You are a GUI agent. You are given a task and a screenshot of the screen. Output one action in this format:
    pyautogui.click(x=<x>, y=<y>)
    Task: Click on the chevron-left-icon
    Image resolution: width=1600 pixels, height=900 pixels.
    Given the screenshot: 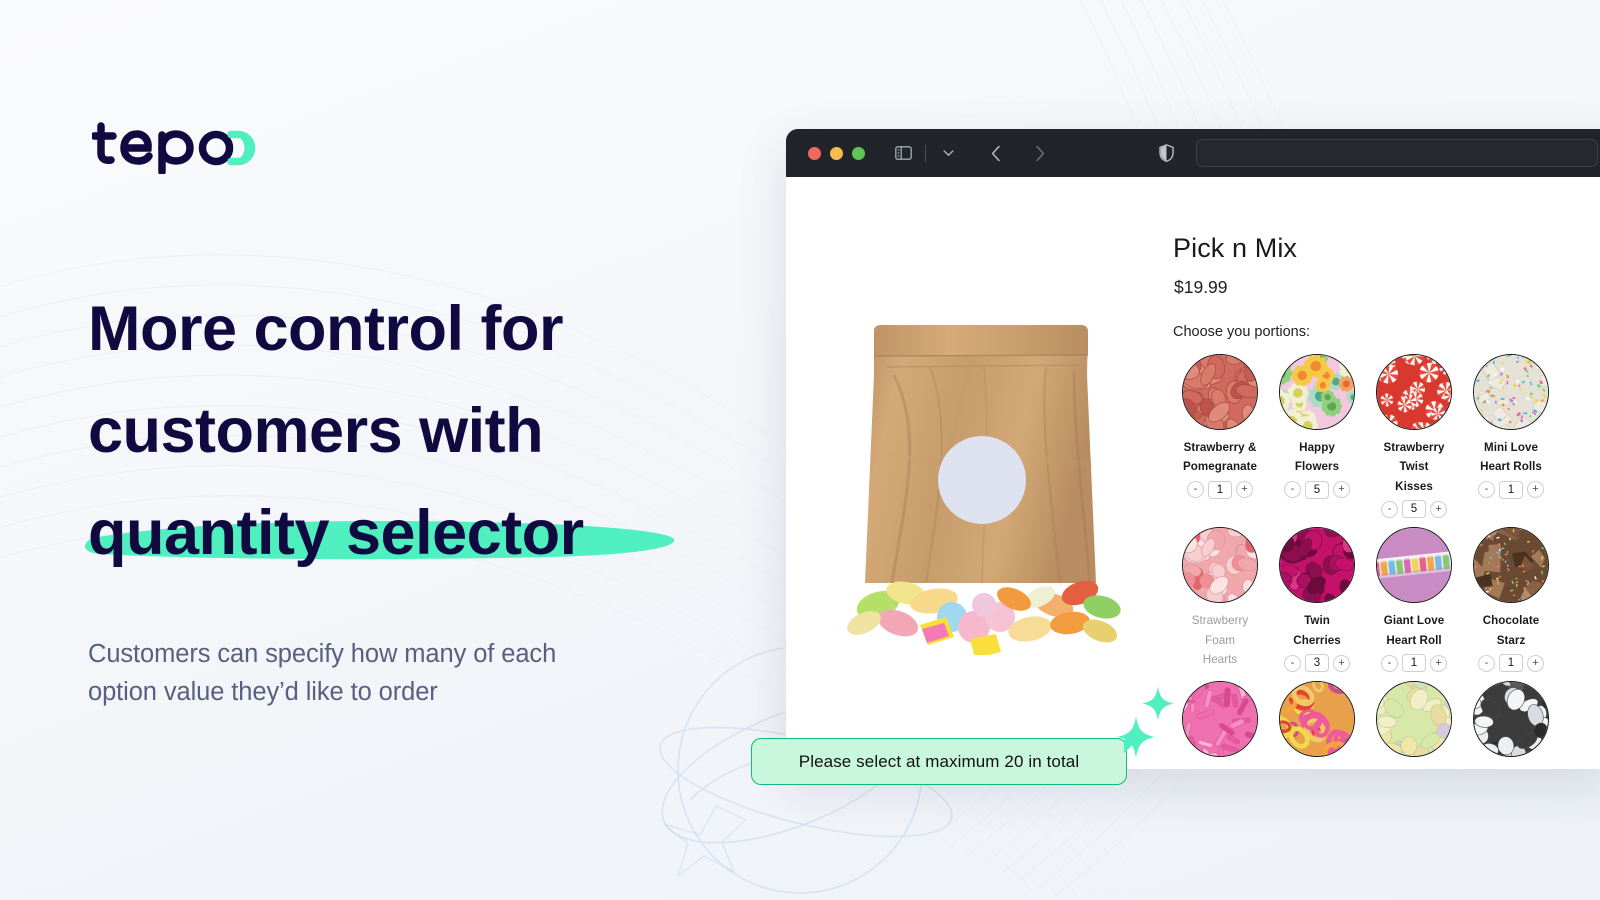 What is the action you would take?
    pyautogui.click(x=996, y=153)
    